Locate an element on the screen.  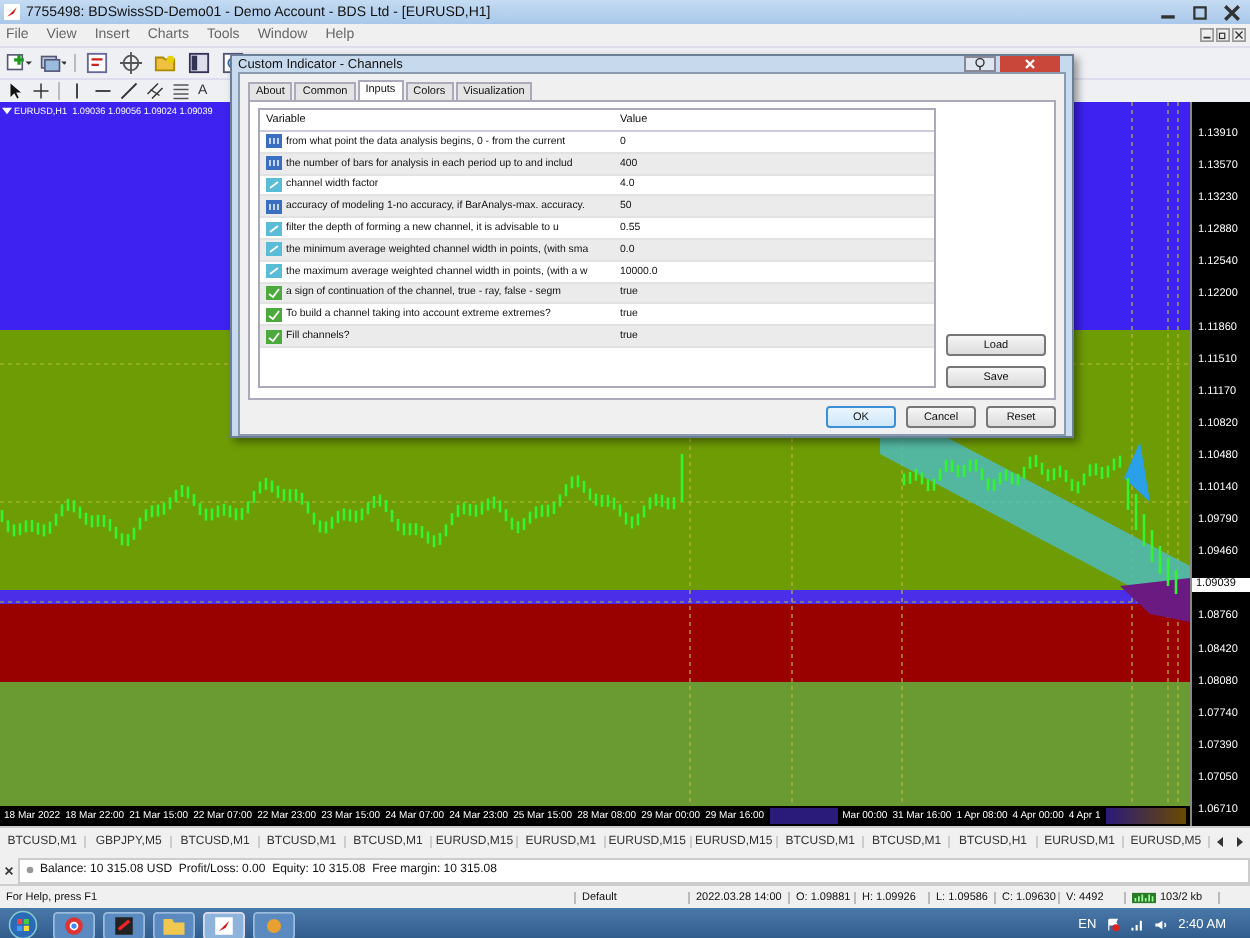
folder-star-icon is located at coordinates (165, 63).